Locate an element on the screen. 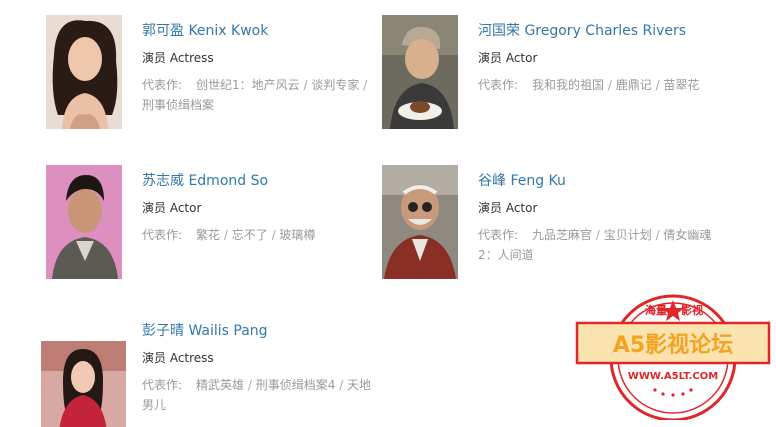 This screenshot has height=427, width=776. stamp-dots is located at coordinates (673, 392).